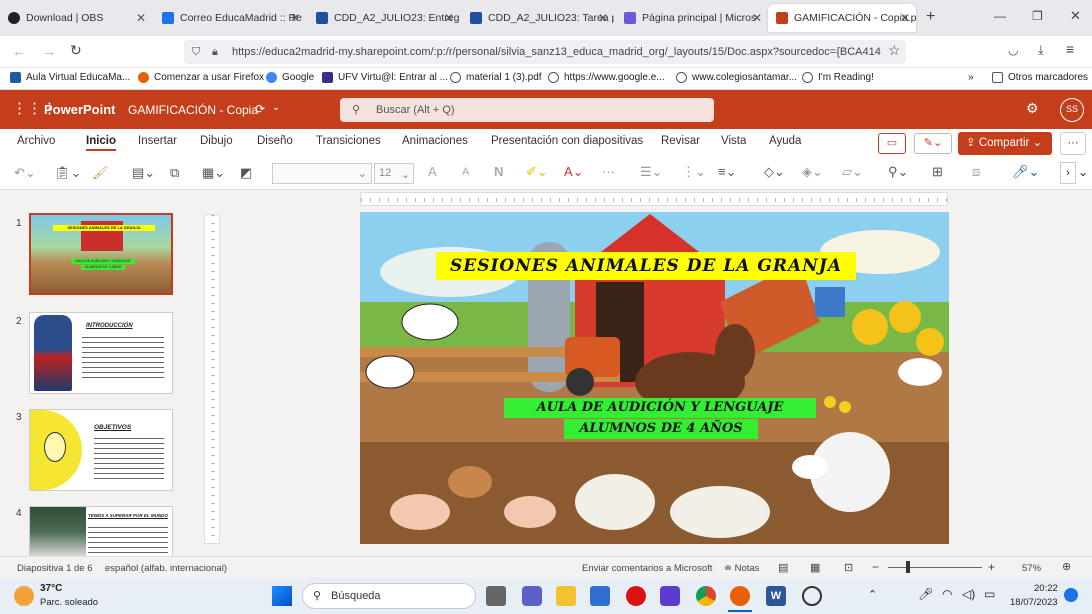  What do you see at coordinates (1068, 173) in the screenshot?
I see `ribbon-scroll-icon: ›` at bounding box center [1068, 173].